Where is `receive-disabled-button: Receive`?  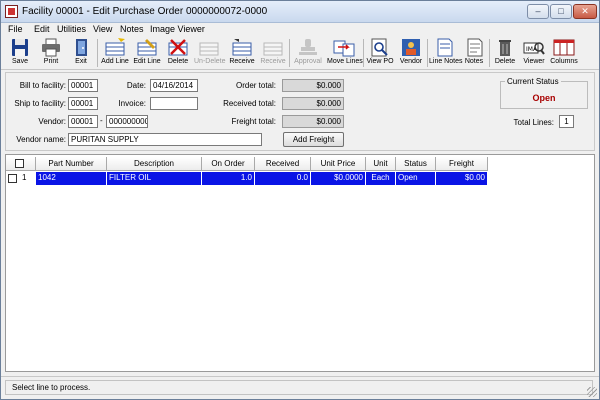 receive-disabled-button: Receive is located at coordinates (273, 53).